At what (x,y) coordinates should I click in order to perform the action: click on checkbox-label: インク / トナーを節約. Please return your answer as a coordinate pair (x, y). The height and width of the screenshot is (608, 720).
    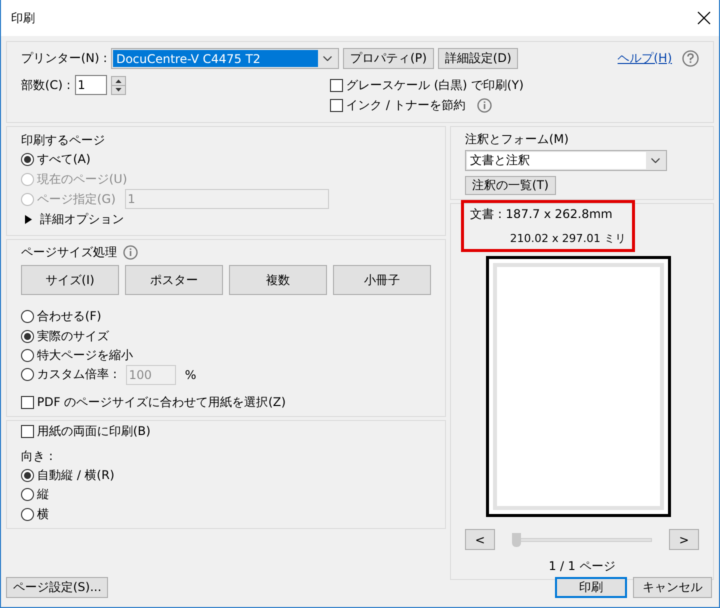
    Looking at the image, I should click on (406, 105).